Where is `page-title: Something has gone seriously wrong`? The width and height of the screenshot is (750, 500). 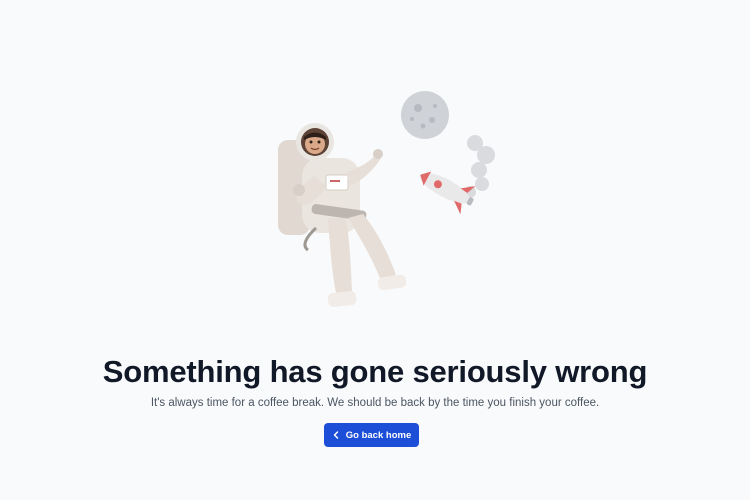 page-title: Something has gone seriously wrong is located at coordinates (375, 371).